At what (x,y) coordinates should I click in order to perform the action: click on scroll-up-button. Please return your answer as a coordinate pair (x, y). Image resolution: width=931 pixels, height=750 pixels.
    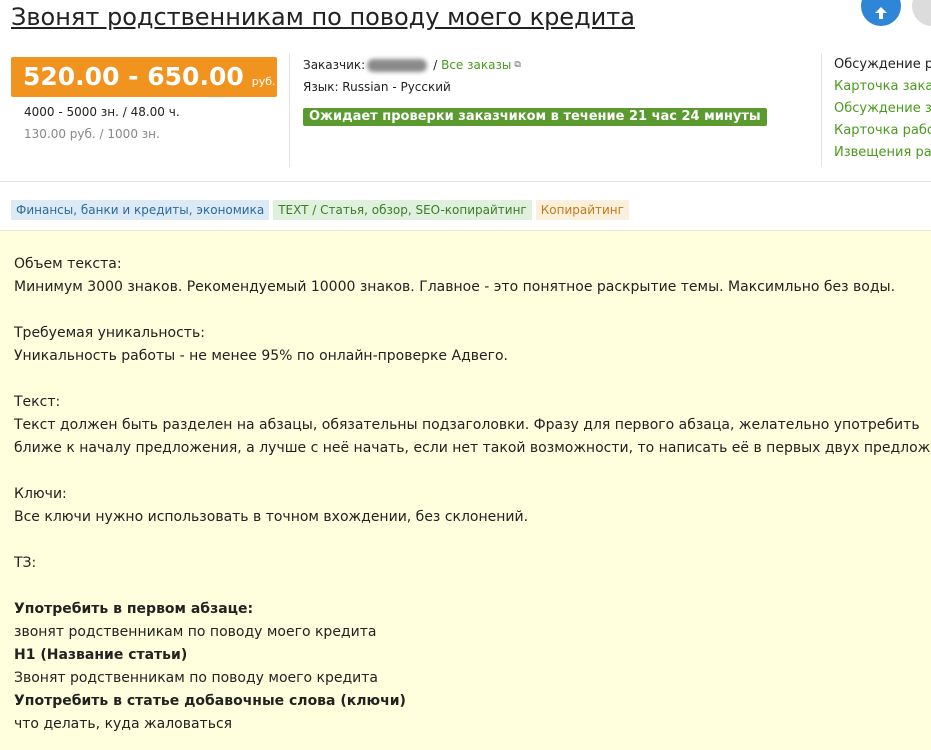
    Looking at the image, I should click on (881, 13).